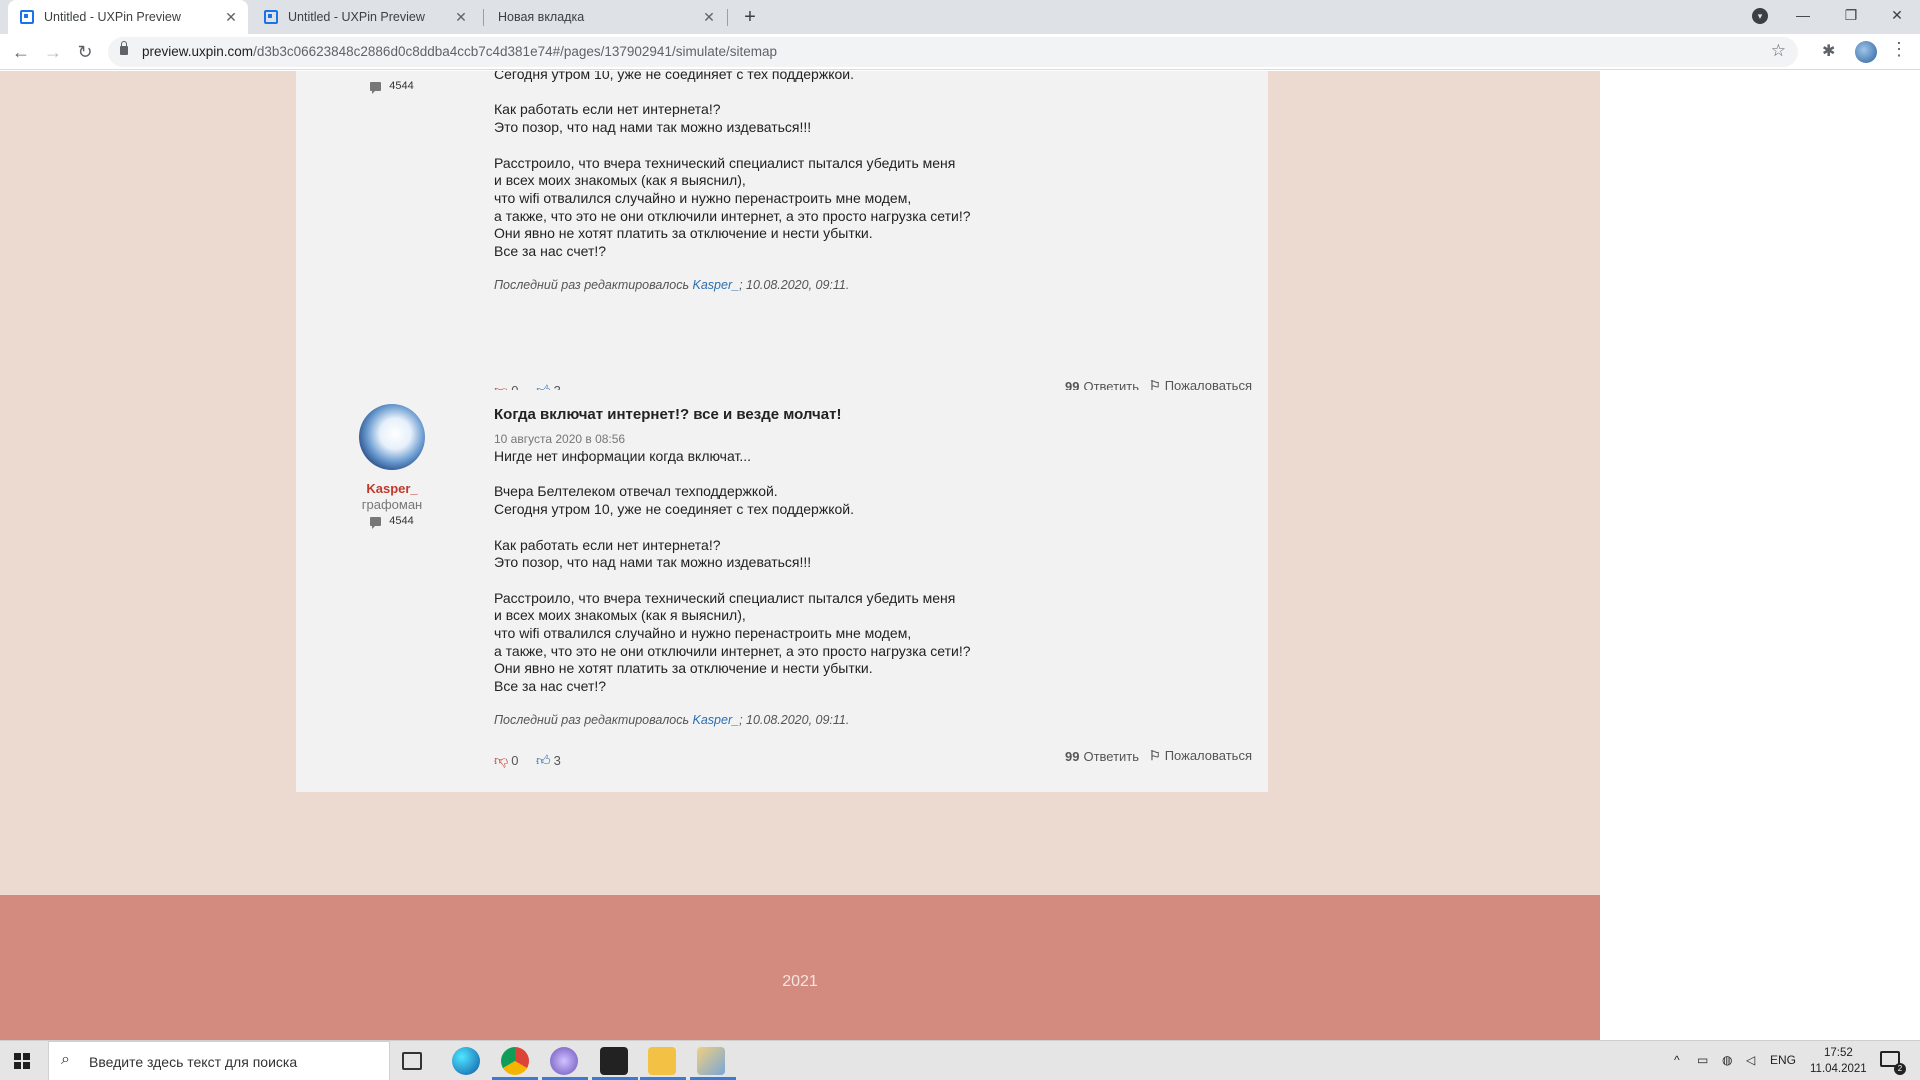 The width and height of the screenshot is (1920, 1080). Describe the element at coordinates (750, 17) in the screenshot. I see `new-tab-button: +` at that location.